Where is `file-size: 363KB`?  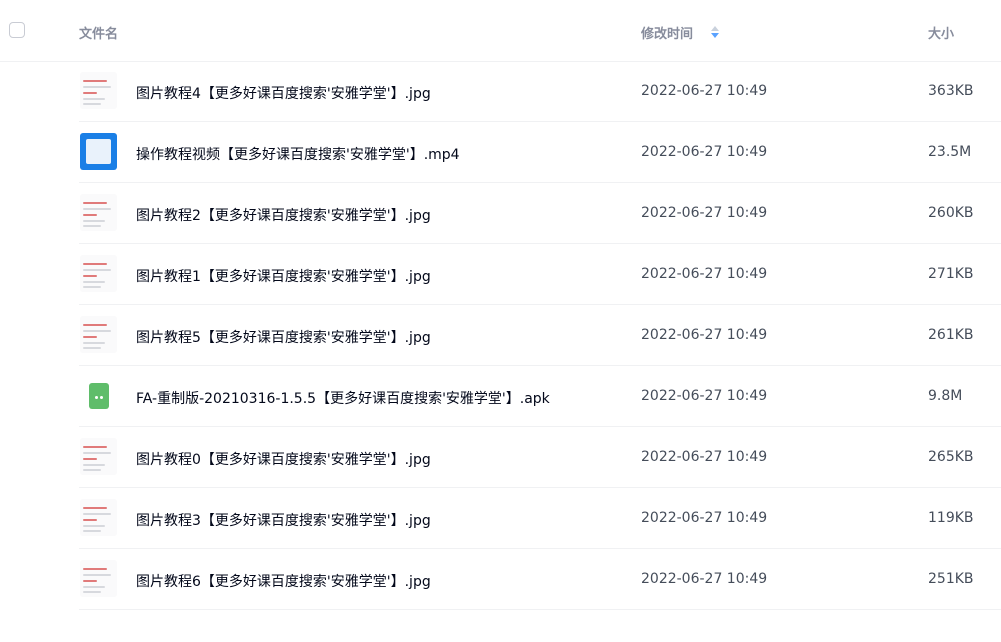
file-size: 363KB is located at coordinates (951, 91).